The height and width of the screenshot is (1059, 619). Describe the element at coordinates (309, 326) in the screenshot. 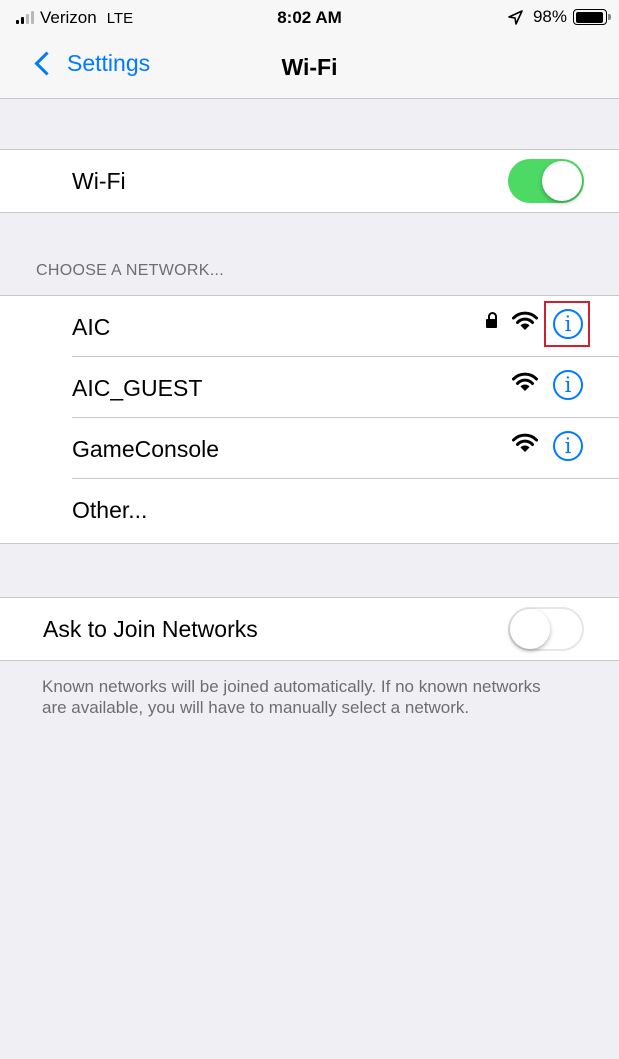

I see `network-row-aic: AIC i` at that location.